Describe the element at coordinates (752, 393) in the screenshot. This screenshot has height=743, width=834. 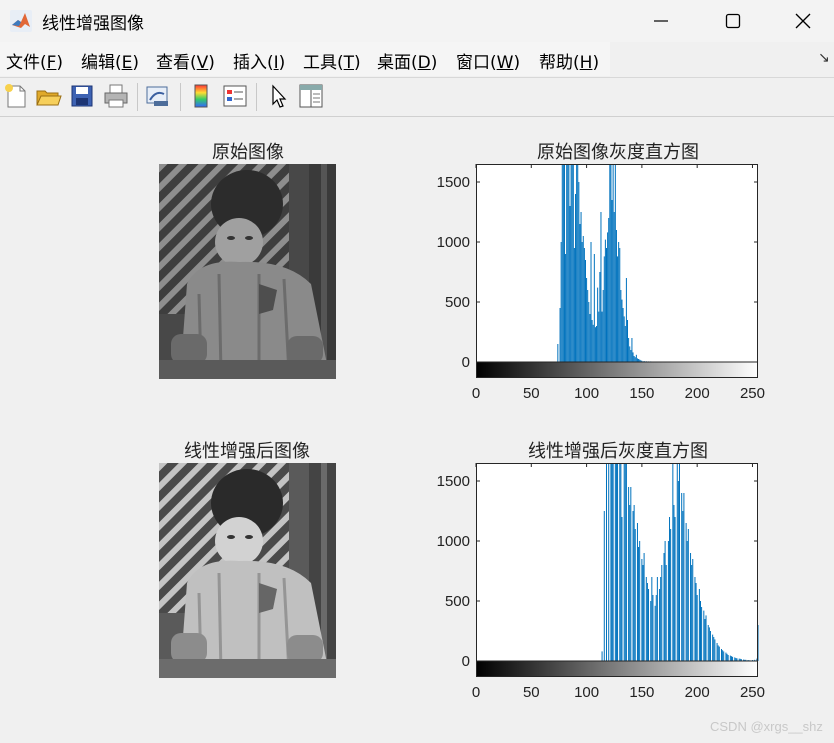
I see `xtick-label: 250` at that location.